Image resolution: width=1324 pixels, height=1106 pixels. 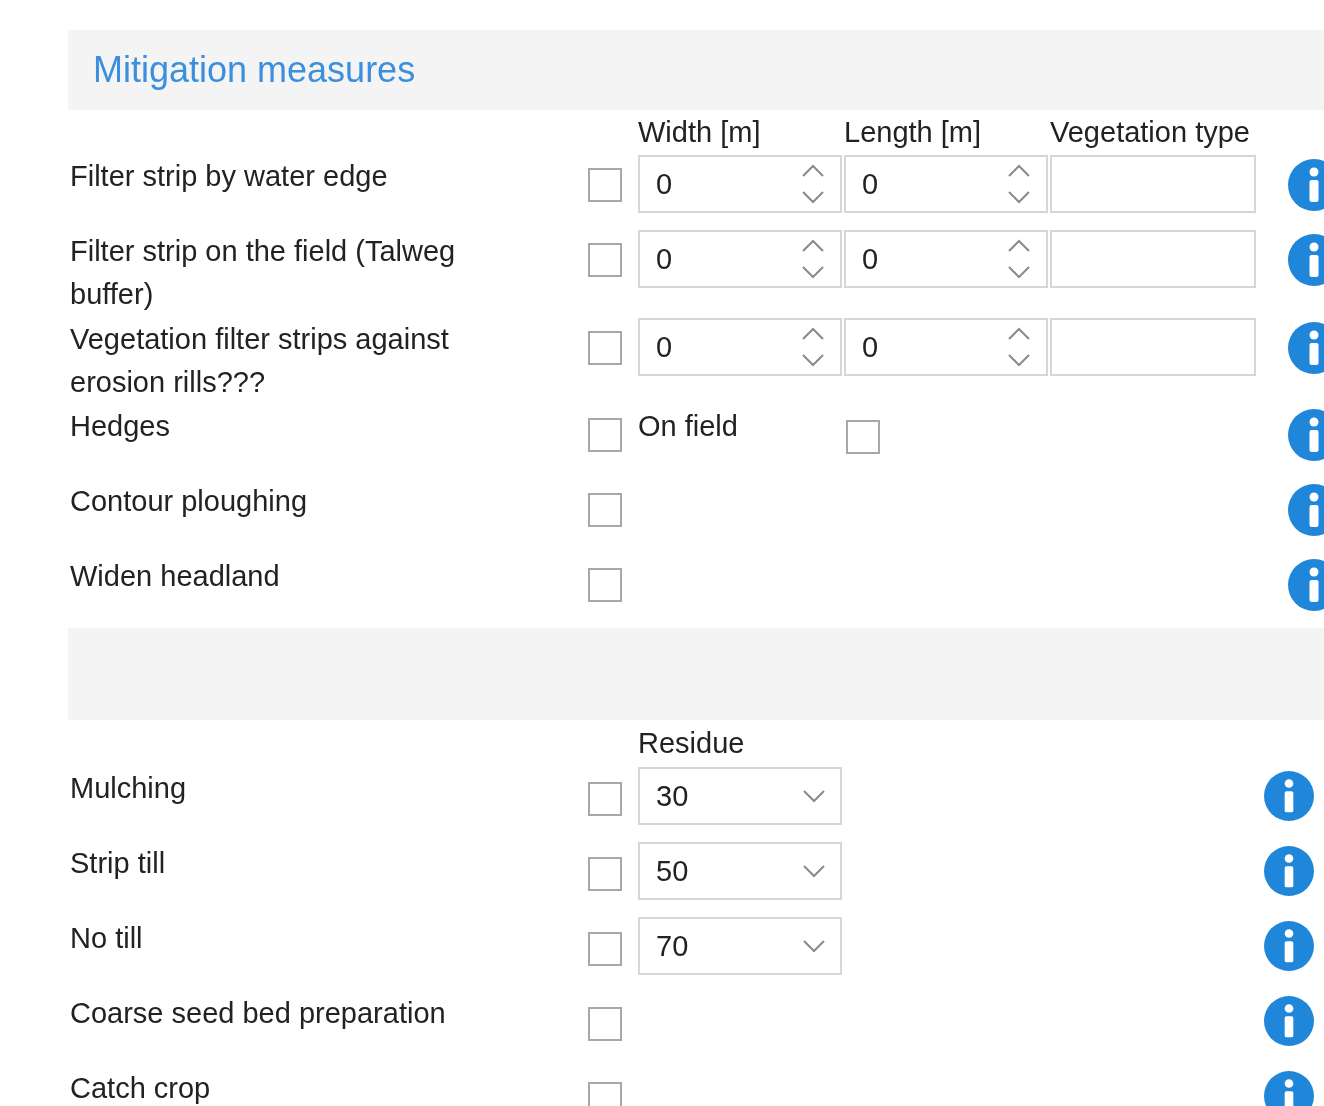 What do you see at coordinates (258, 1013) in the screenshot?
I see `measure-label: Coarse seed bed preparation` at bounding box center [258, 1013].